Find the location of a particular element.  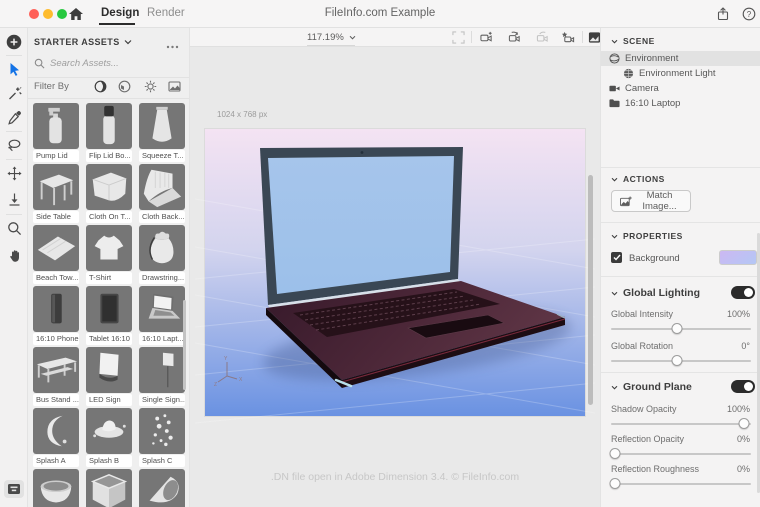

canvas-scrollbar is located at coordinates (590, 290).